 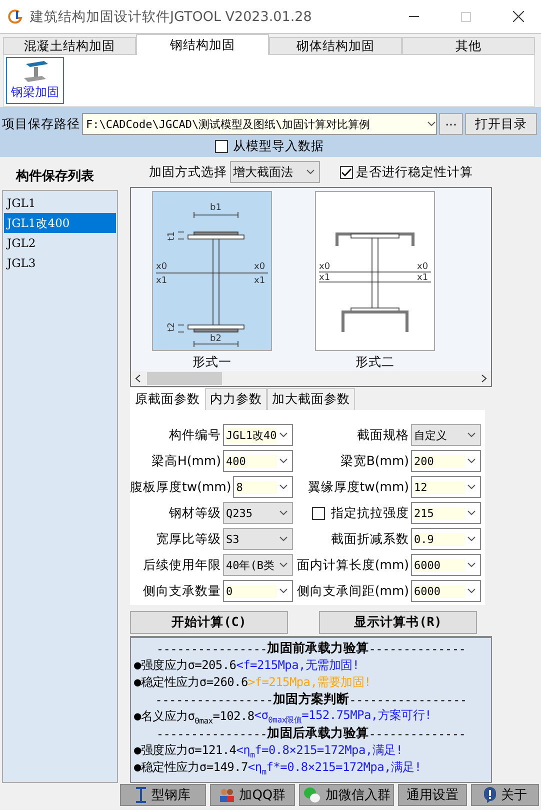 I want to click on toolbar-button: 通用设置, so click(x=432, y=795).